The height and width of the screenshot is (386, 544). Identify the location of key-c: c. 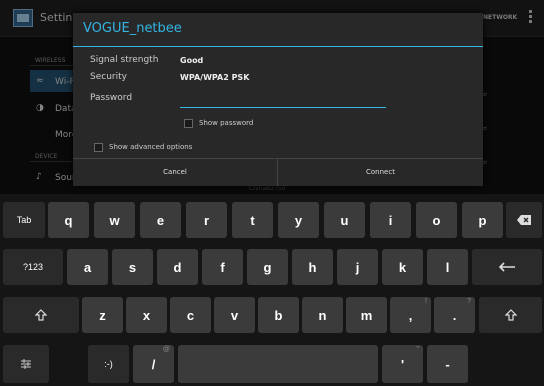
(190, 315).